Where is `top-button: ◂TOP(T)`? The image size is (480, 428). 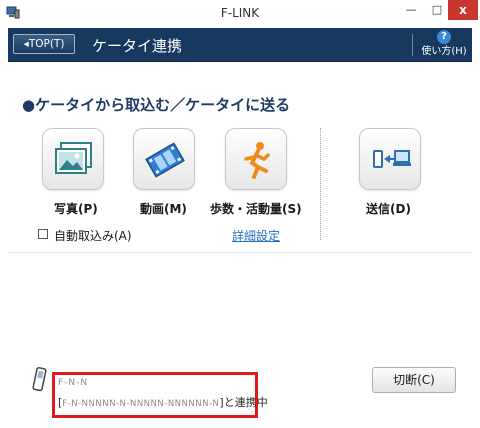
top-button: ◂TOP(T) is located at coordinates (44, 44).